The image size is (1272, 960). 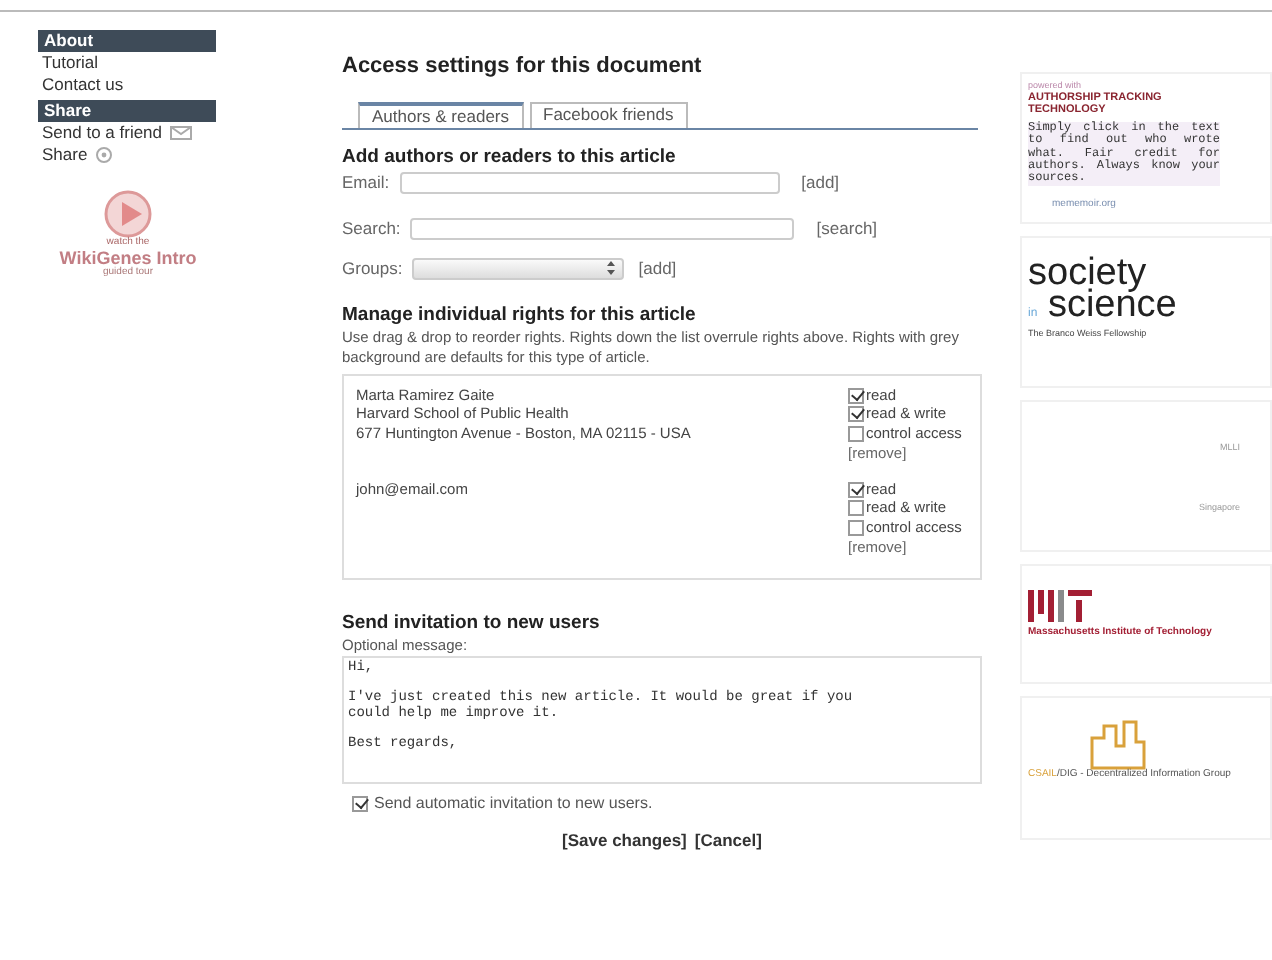 I want to click on play-icon, so click(x=128, y=214).